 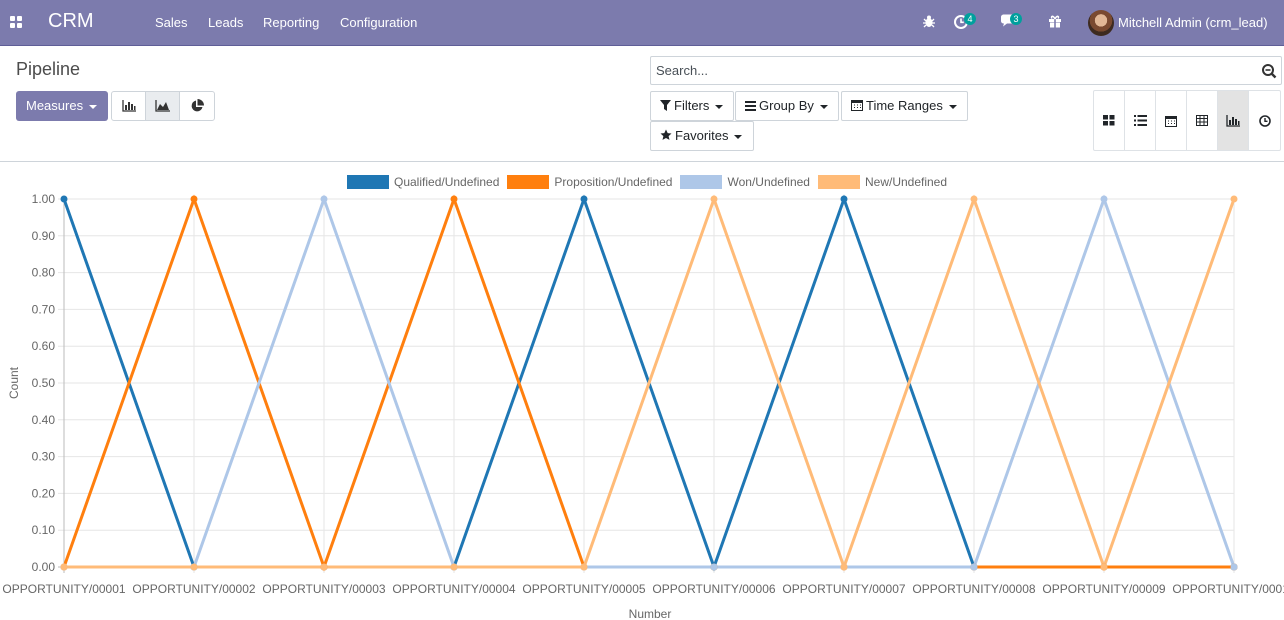 What do you see at coordinates (1056, 22) in the screenshot?
I see `gift-icon` at bounding box center [1056, 22].